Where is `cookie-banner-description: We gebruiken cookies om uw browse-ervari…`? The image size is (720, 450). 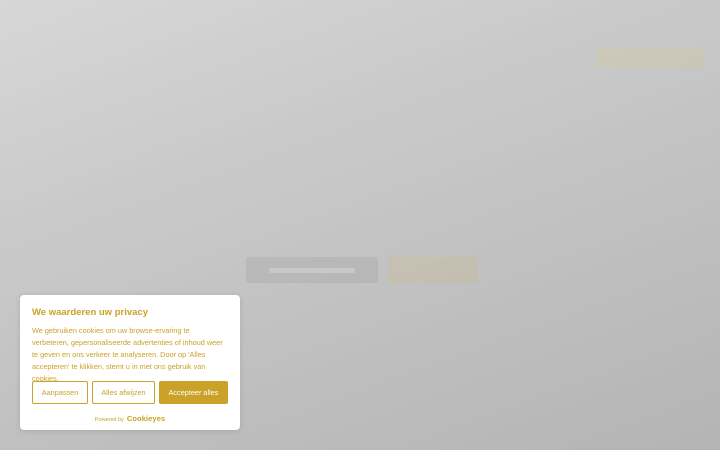
cookie-banner-description: We gebruiken cookies om uw browse-ervari… is located at coordinates (127, 354).